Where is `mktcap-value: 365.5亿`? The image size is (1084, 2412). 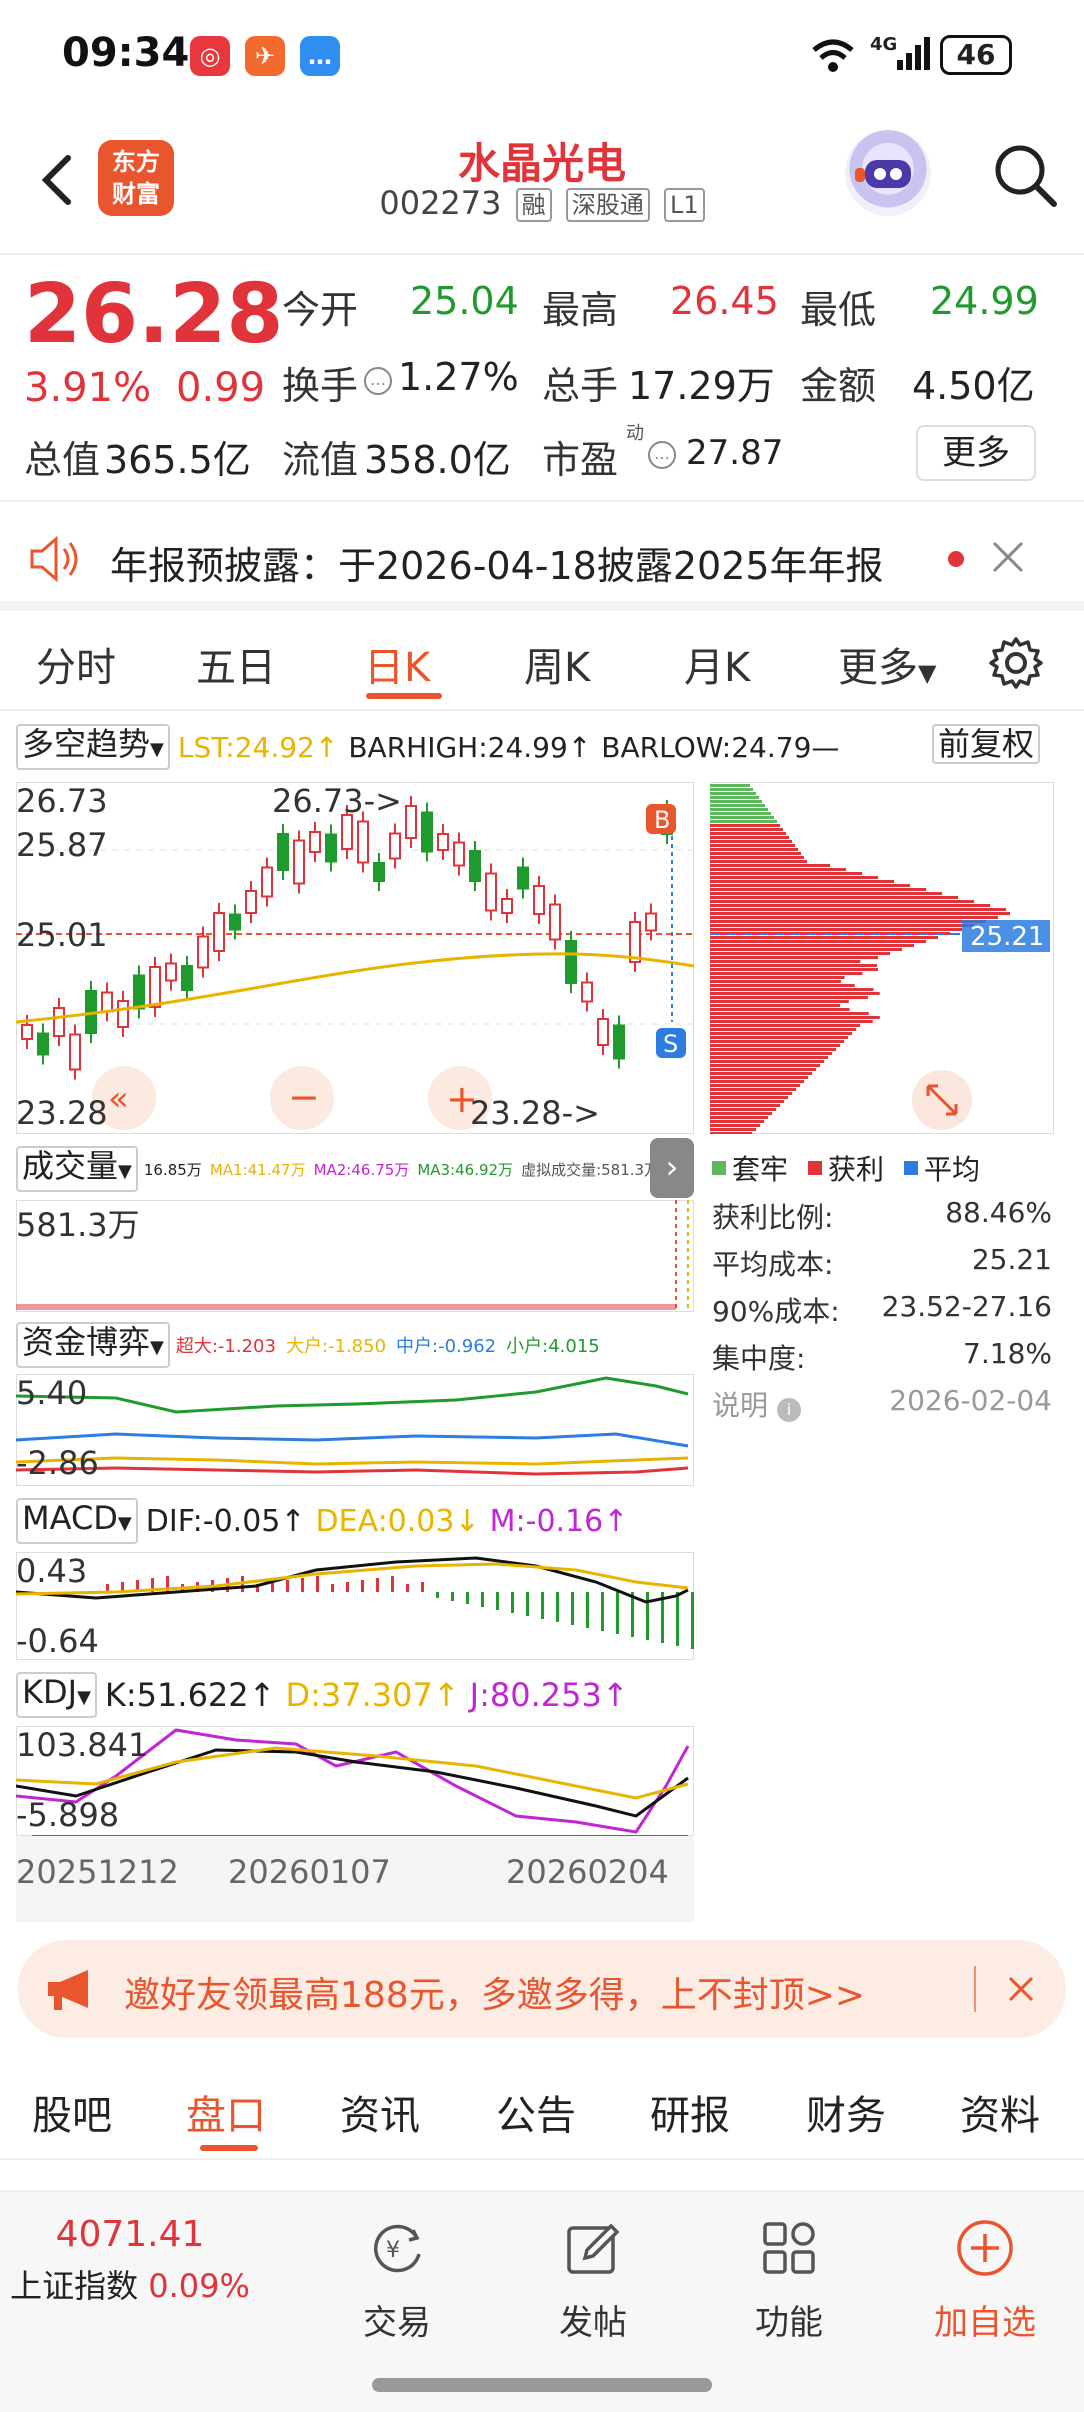
mktcap-value: 365.5亿 is located at coordinates (177, 460).